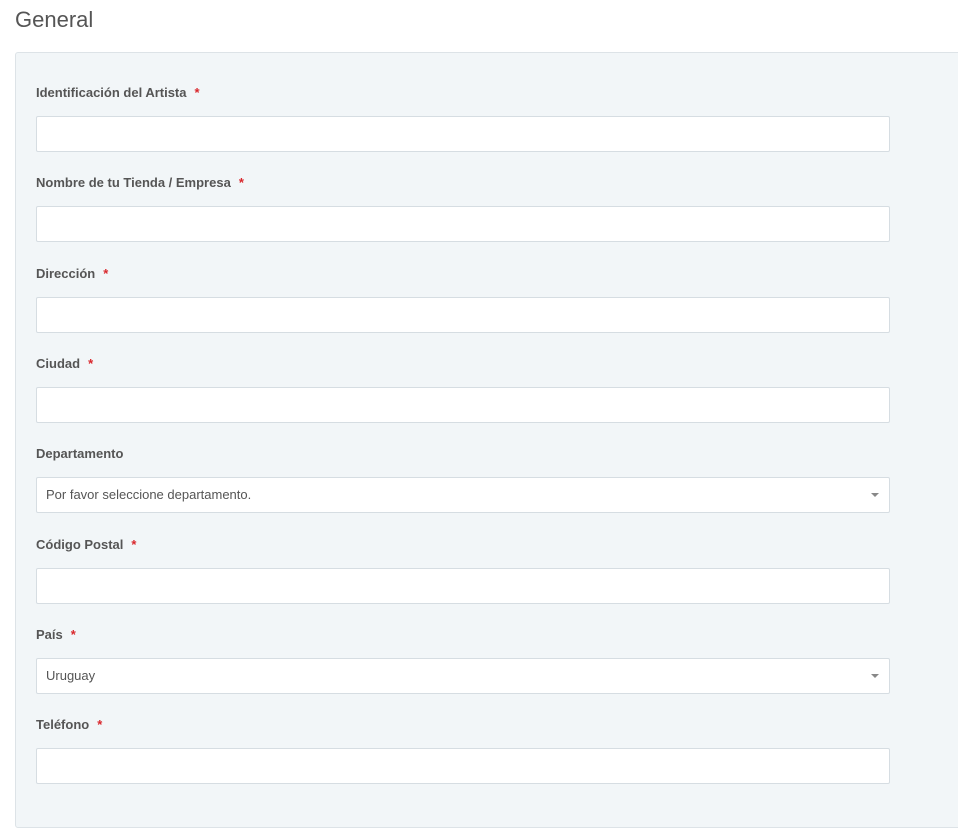 The height and width of the screenshot is (836, 958). What do you see at coordinates (118, 92) in the screenshot?
I see `artist-id-label: Identificación del Artista *` at bounding box center [118, 92].